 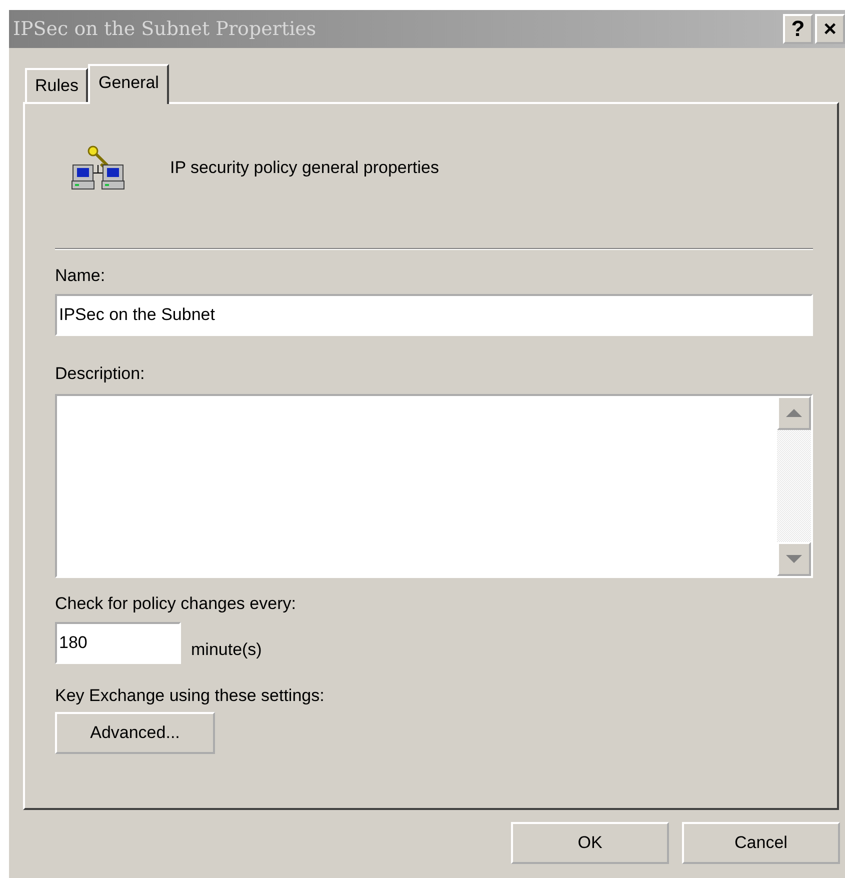 I want to click on window-title: IPSec on the Subnet Properties, so click(x=164, y=29).